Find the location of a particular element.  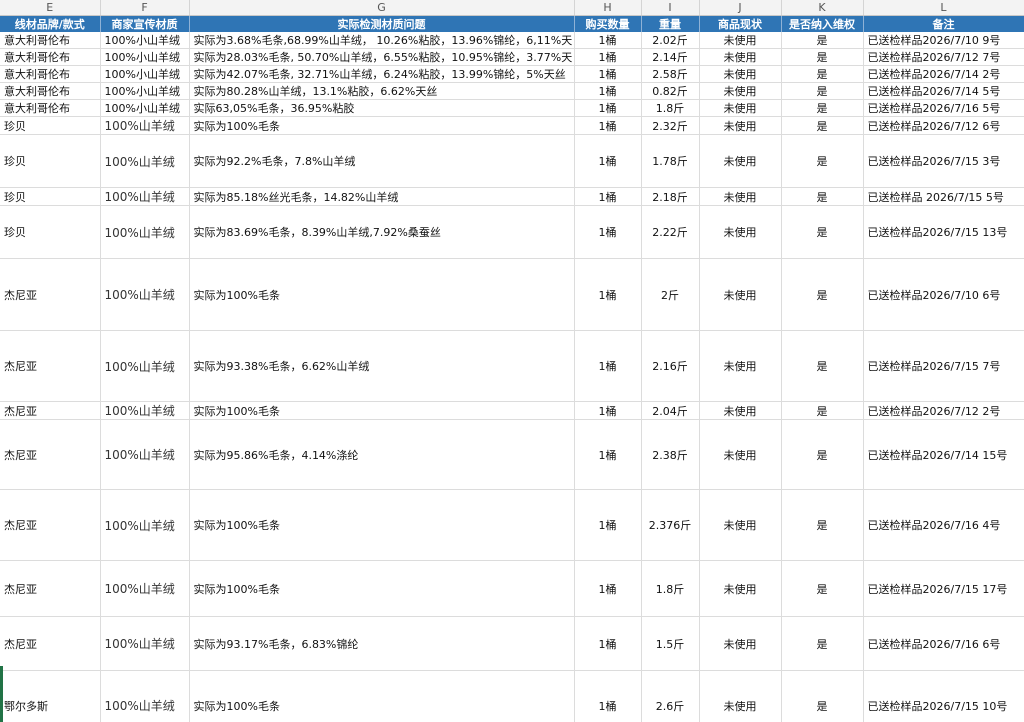

column-letter: J is located at coordinates (740, 8).